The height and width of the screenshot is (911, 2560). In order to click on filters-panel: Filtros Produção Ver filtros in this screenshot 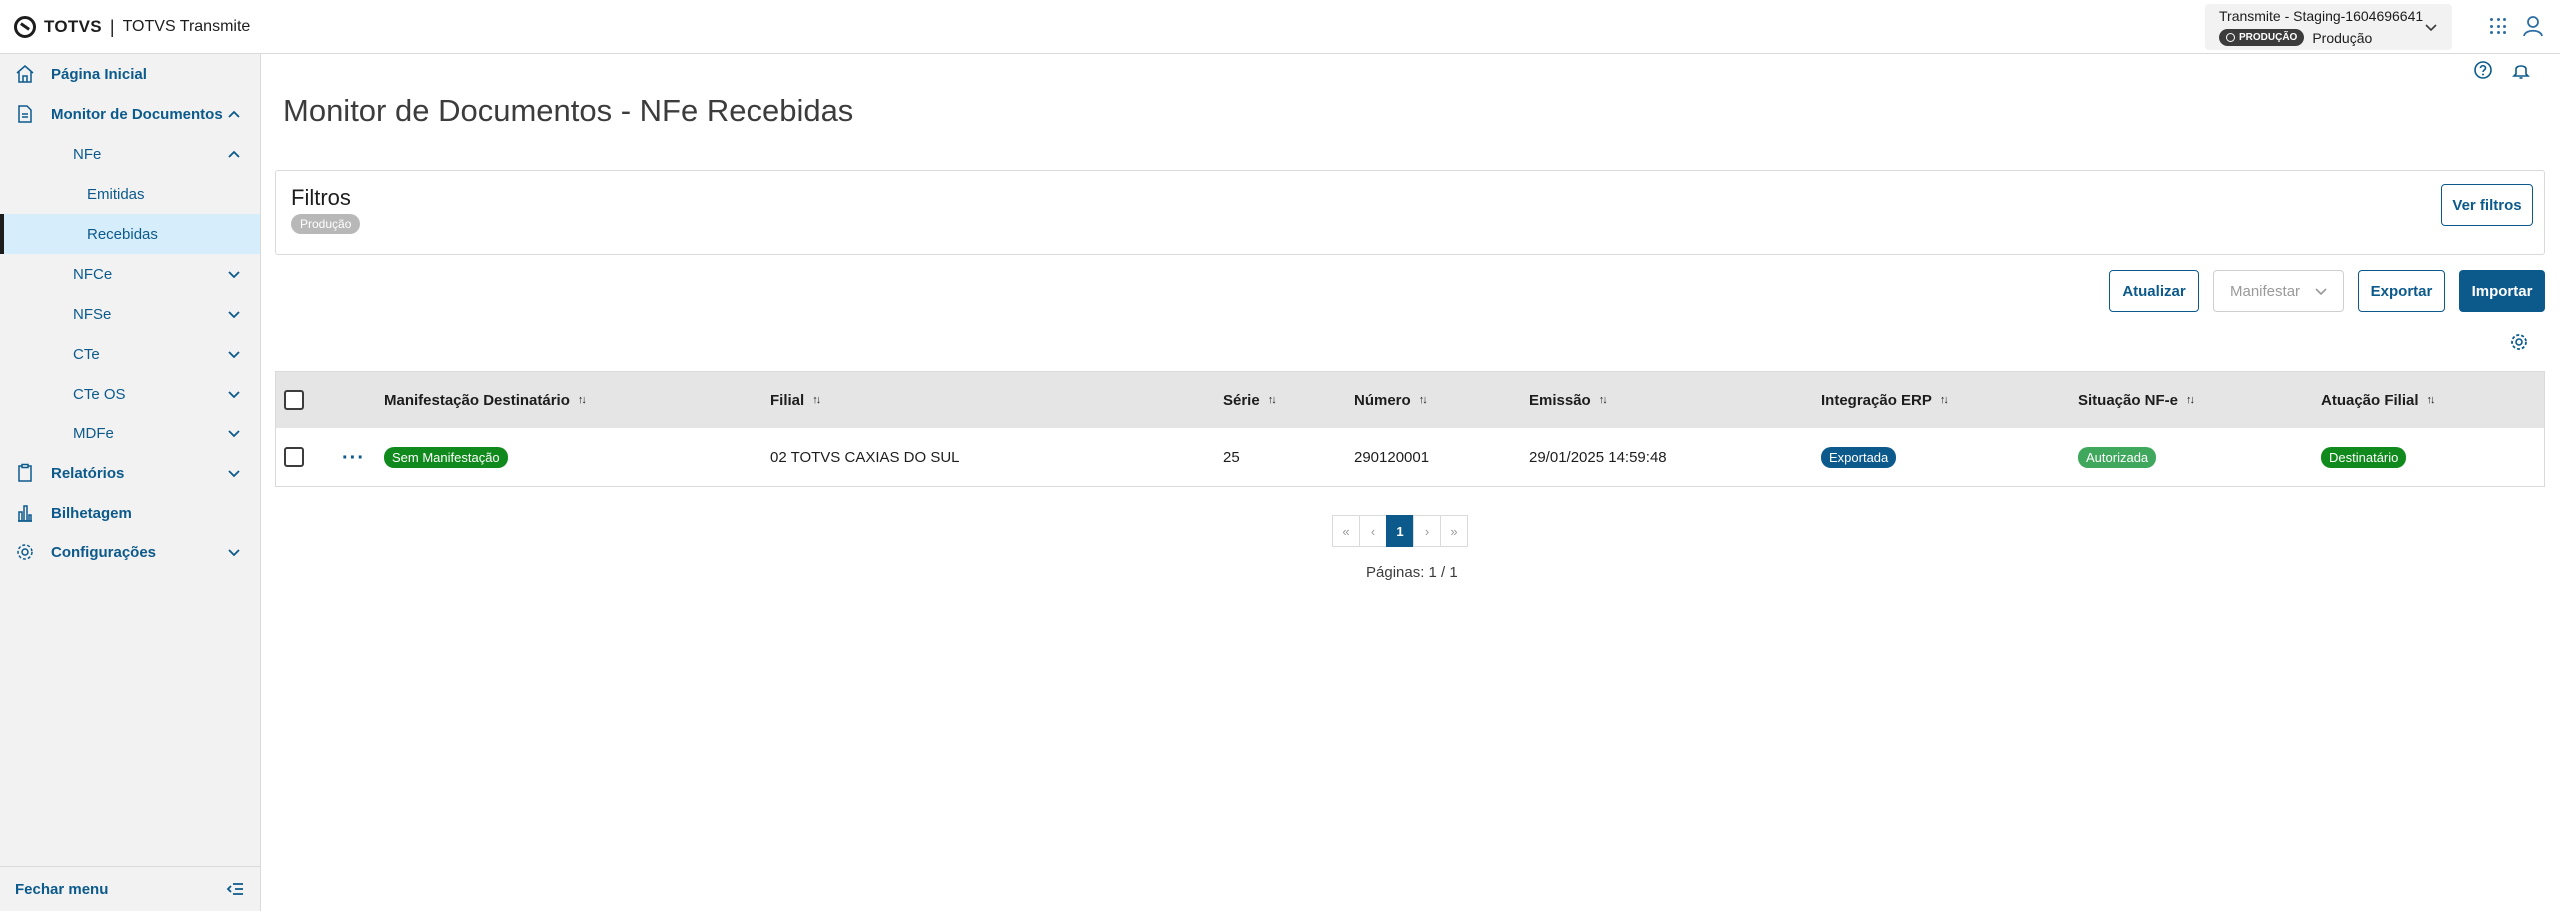, I will do `click(1410, 212)`.